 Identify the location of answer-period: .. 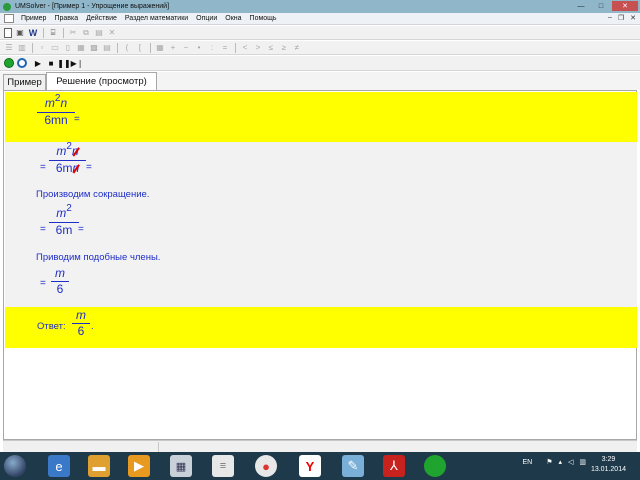
(92, 326).